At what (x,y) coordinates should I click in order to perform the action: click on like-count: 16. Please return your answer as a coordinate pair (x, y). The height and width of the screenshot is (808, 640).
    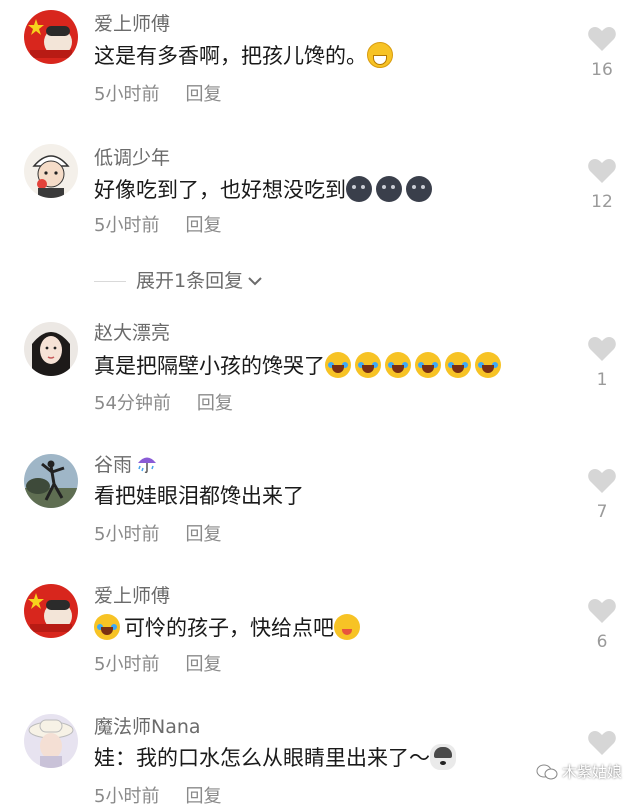
    Looking at the image, I should click on (602, 70).